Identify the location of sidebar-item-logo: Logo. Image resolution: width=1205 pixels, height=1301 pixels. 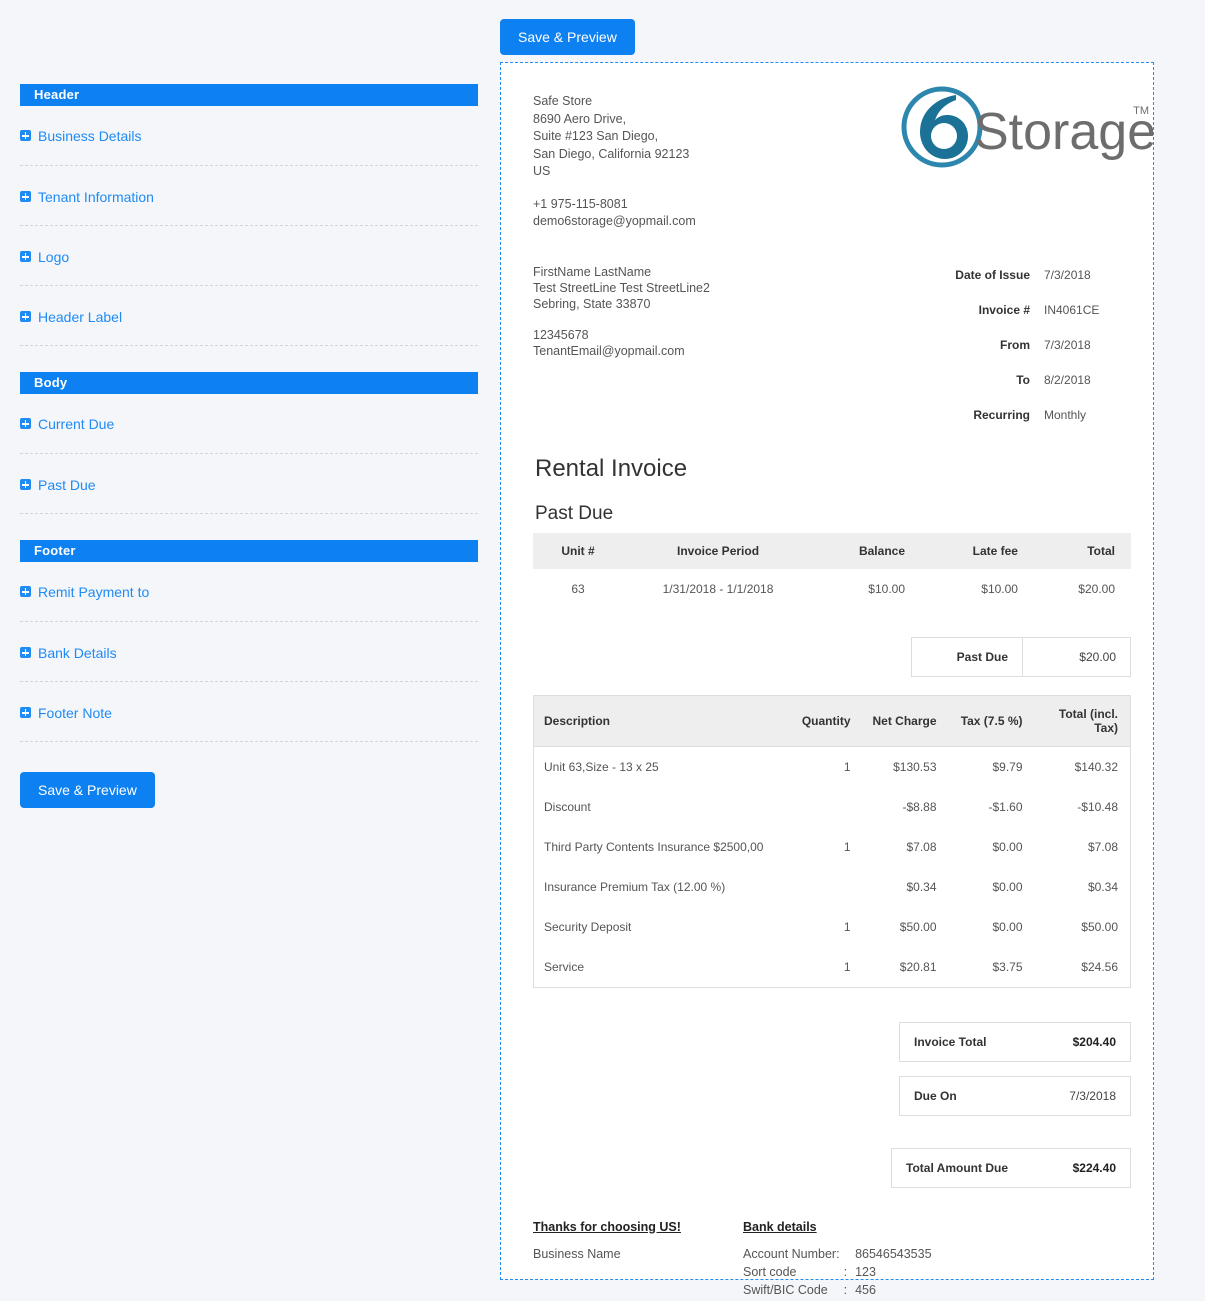
(249, 256).